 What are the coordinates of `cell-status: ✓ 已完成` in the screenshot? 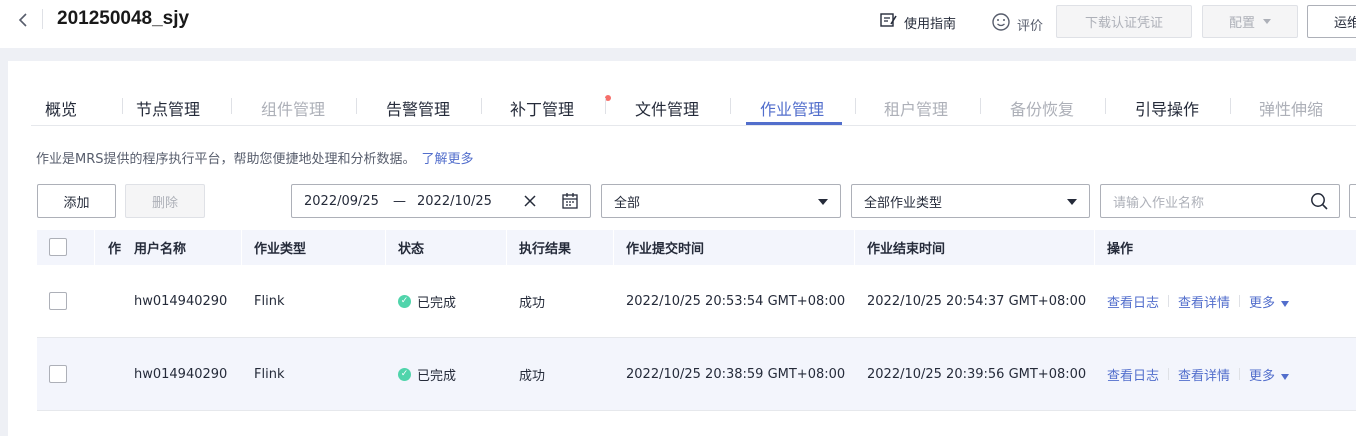 It's located at (427, 374).